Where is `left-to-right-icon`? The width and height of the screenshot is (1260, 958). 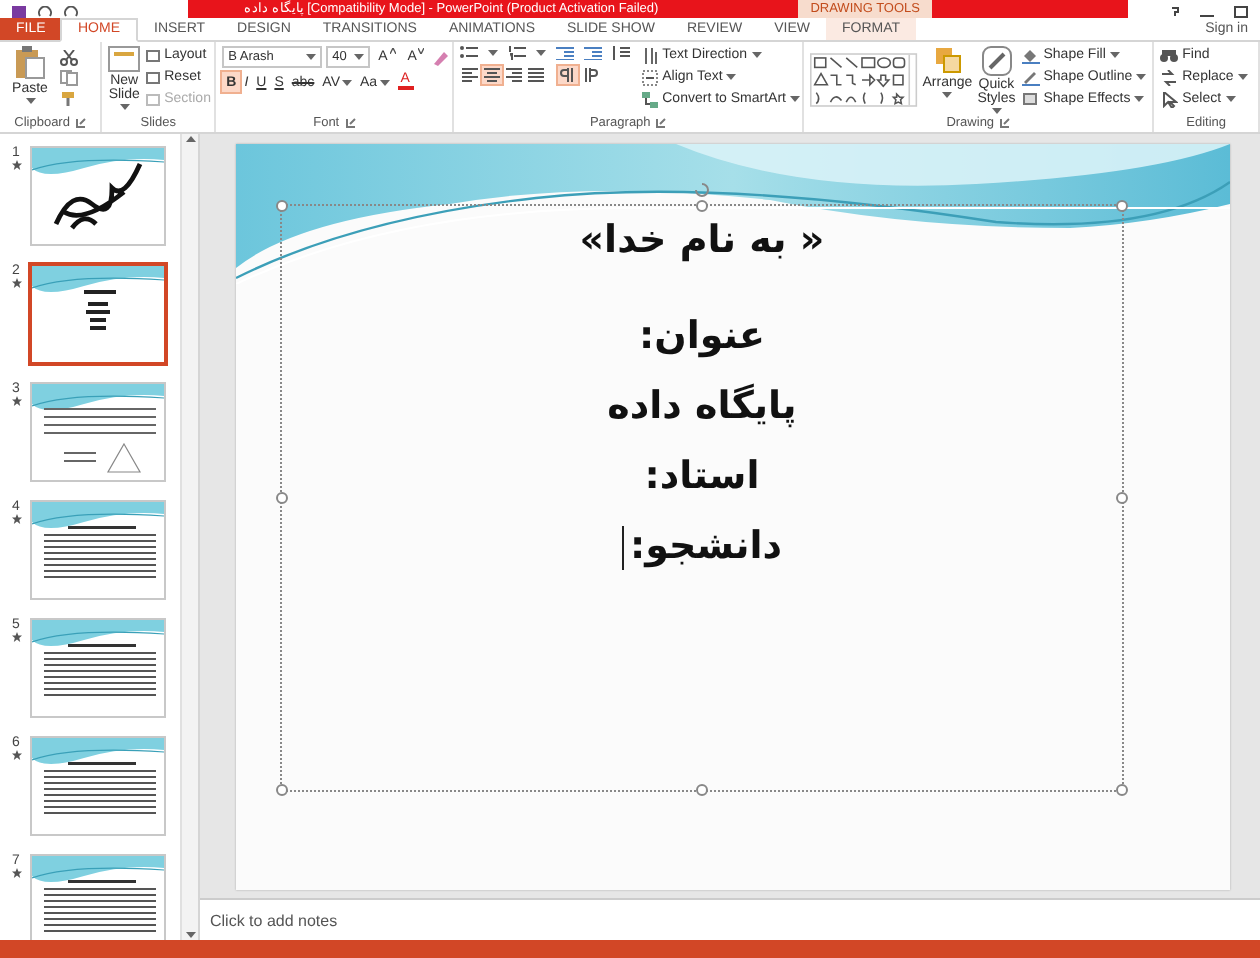
left-to-right-icon is located at coordinates (590, 75).